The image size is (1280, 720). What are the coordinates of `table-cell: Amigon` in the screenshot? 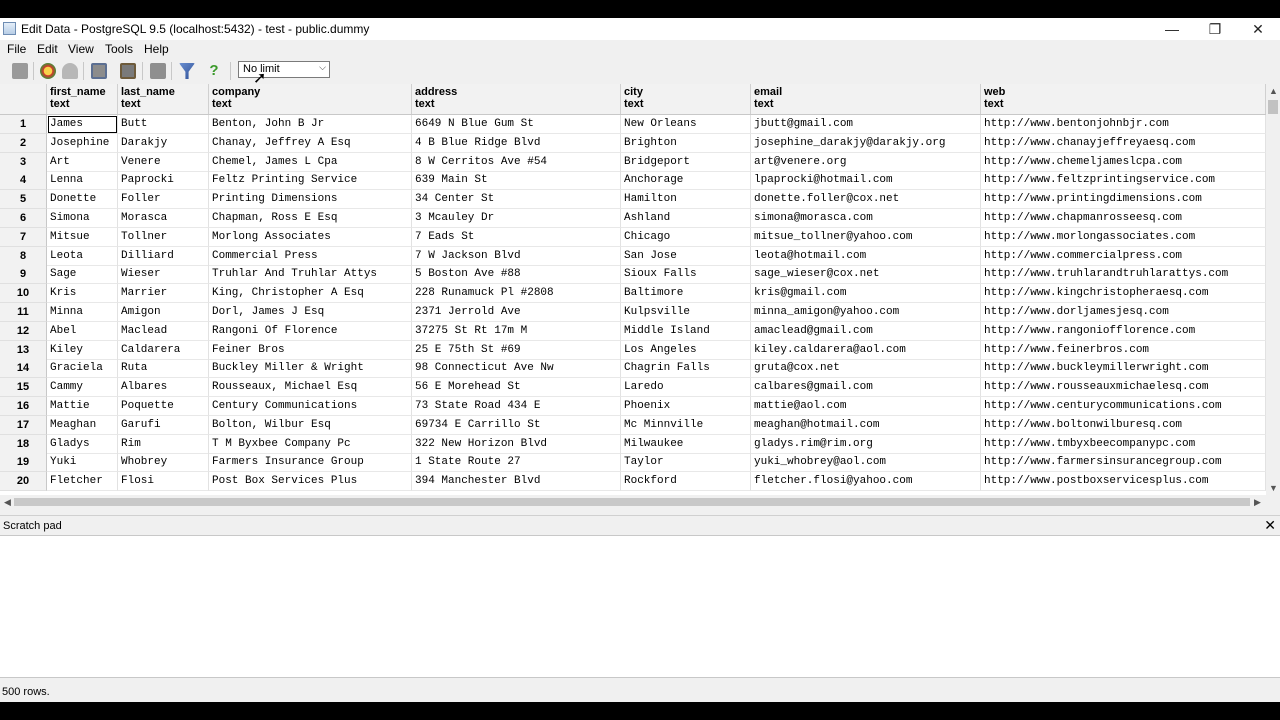 It's located at (163, 312).